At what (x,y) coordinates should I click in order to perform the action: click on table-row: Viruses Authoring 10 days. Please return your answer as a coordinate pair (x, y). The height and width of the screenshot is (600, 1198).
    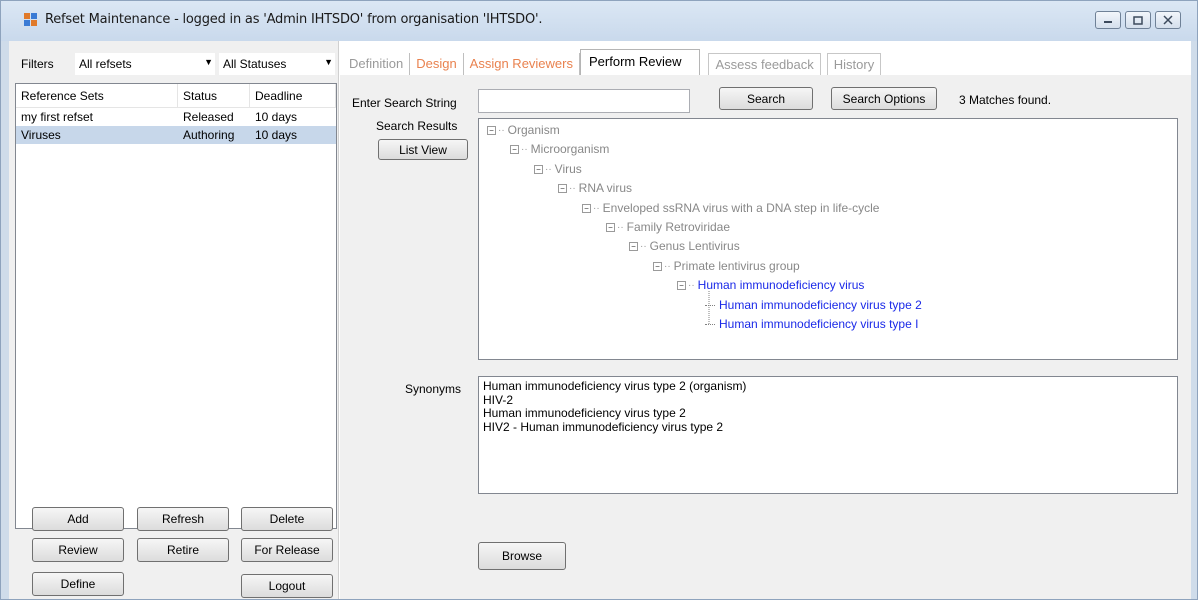
    Looking at the image, I should click on (176, 135).